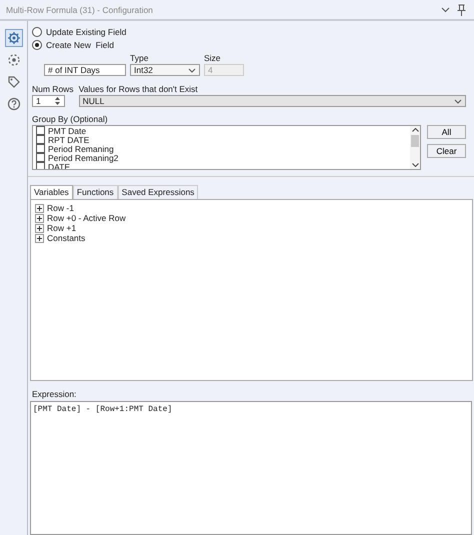 This screenshot has width=474, height=535. Describe the element at coordinates (165, 70) in the screenshot. I see `type-dropdown: Int32` at that location.